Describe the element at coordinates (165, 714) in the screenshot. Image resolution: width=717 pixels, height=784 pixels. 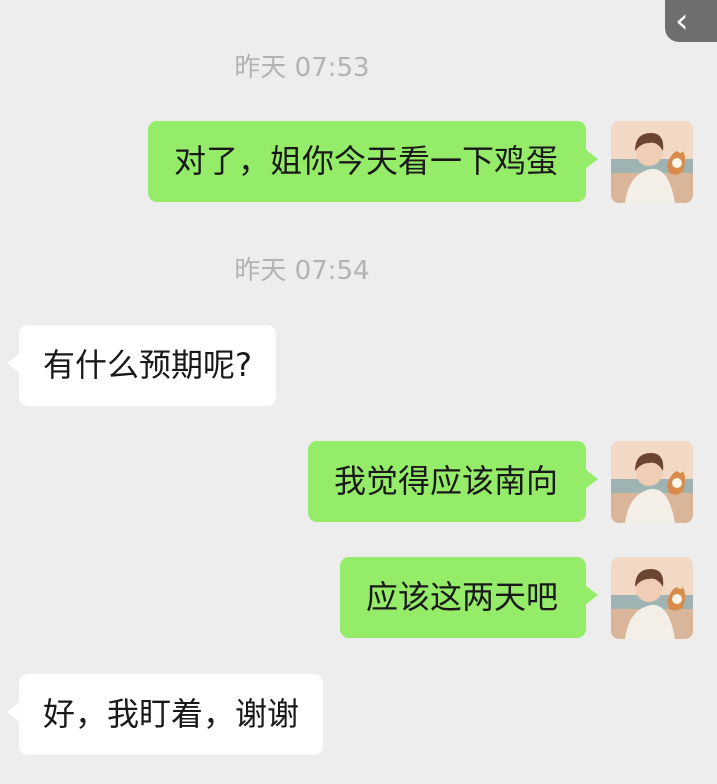
I see `received-message-bubble: 好，我盯着，谢谢` at that location.